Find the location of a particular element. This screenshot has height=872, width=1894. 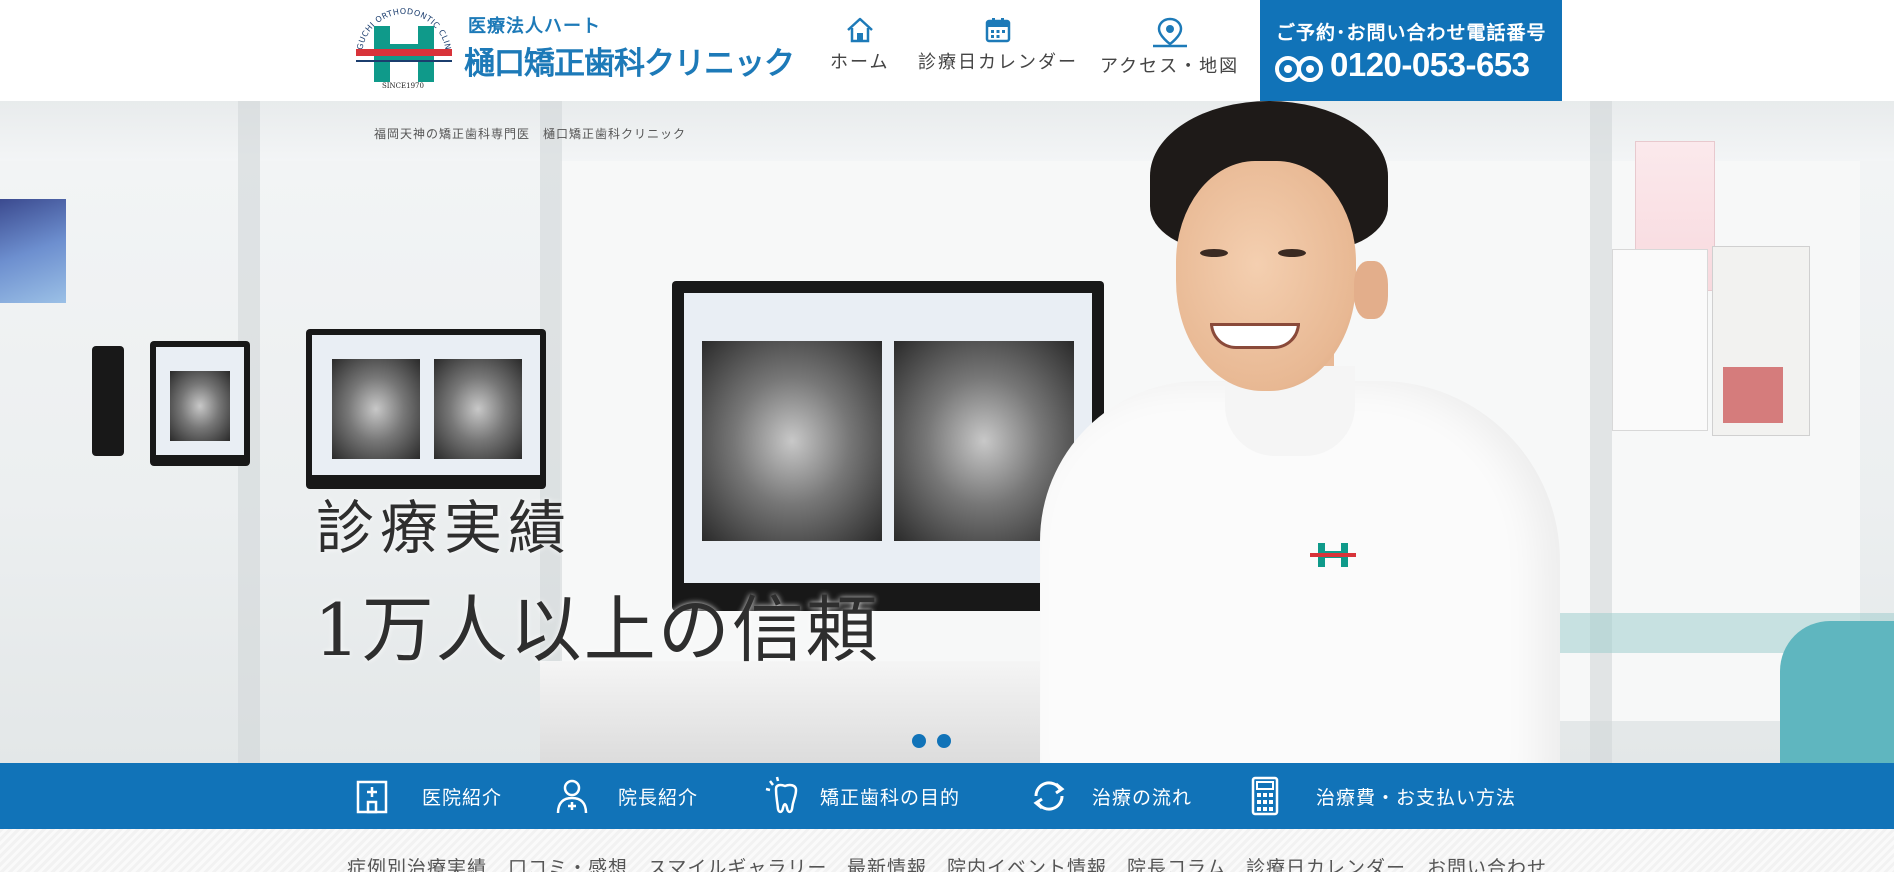

nav-calendar: 診療日カレンダー is located at coordinates (998, 45).